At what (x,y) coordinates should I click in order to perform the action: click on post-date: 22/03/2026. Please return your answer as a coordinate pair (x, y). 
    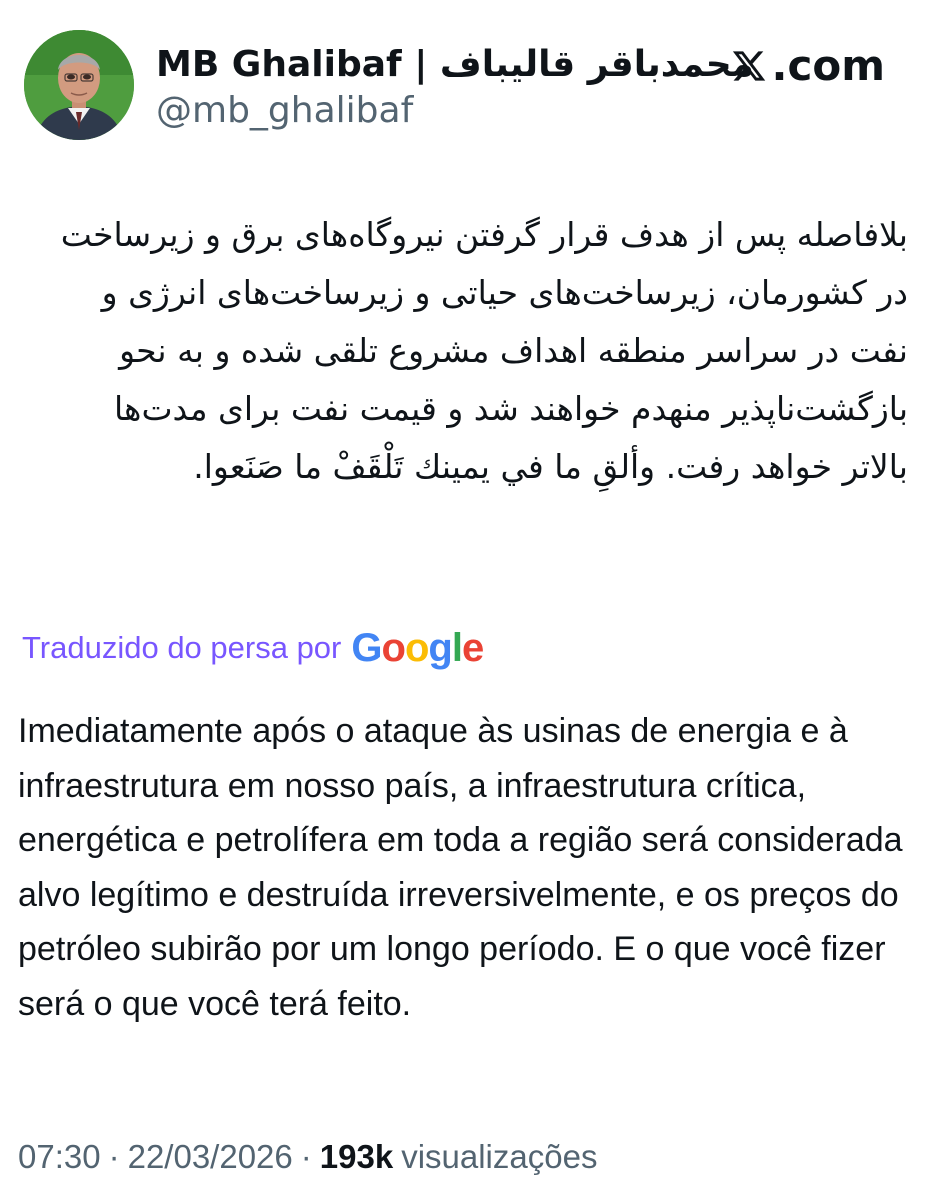
    Looking at the image, I should click on (210, 1157).